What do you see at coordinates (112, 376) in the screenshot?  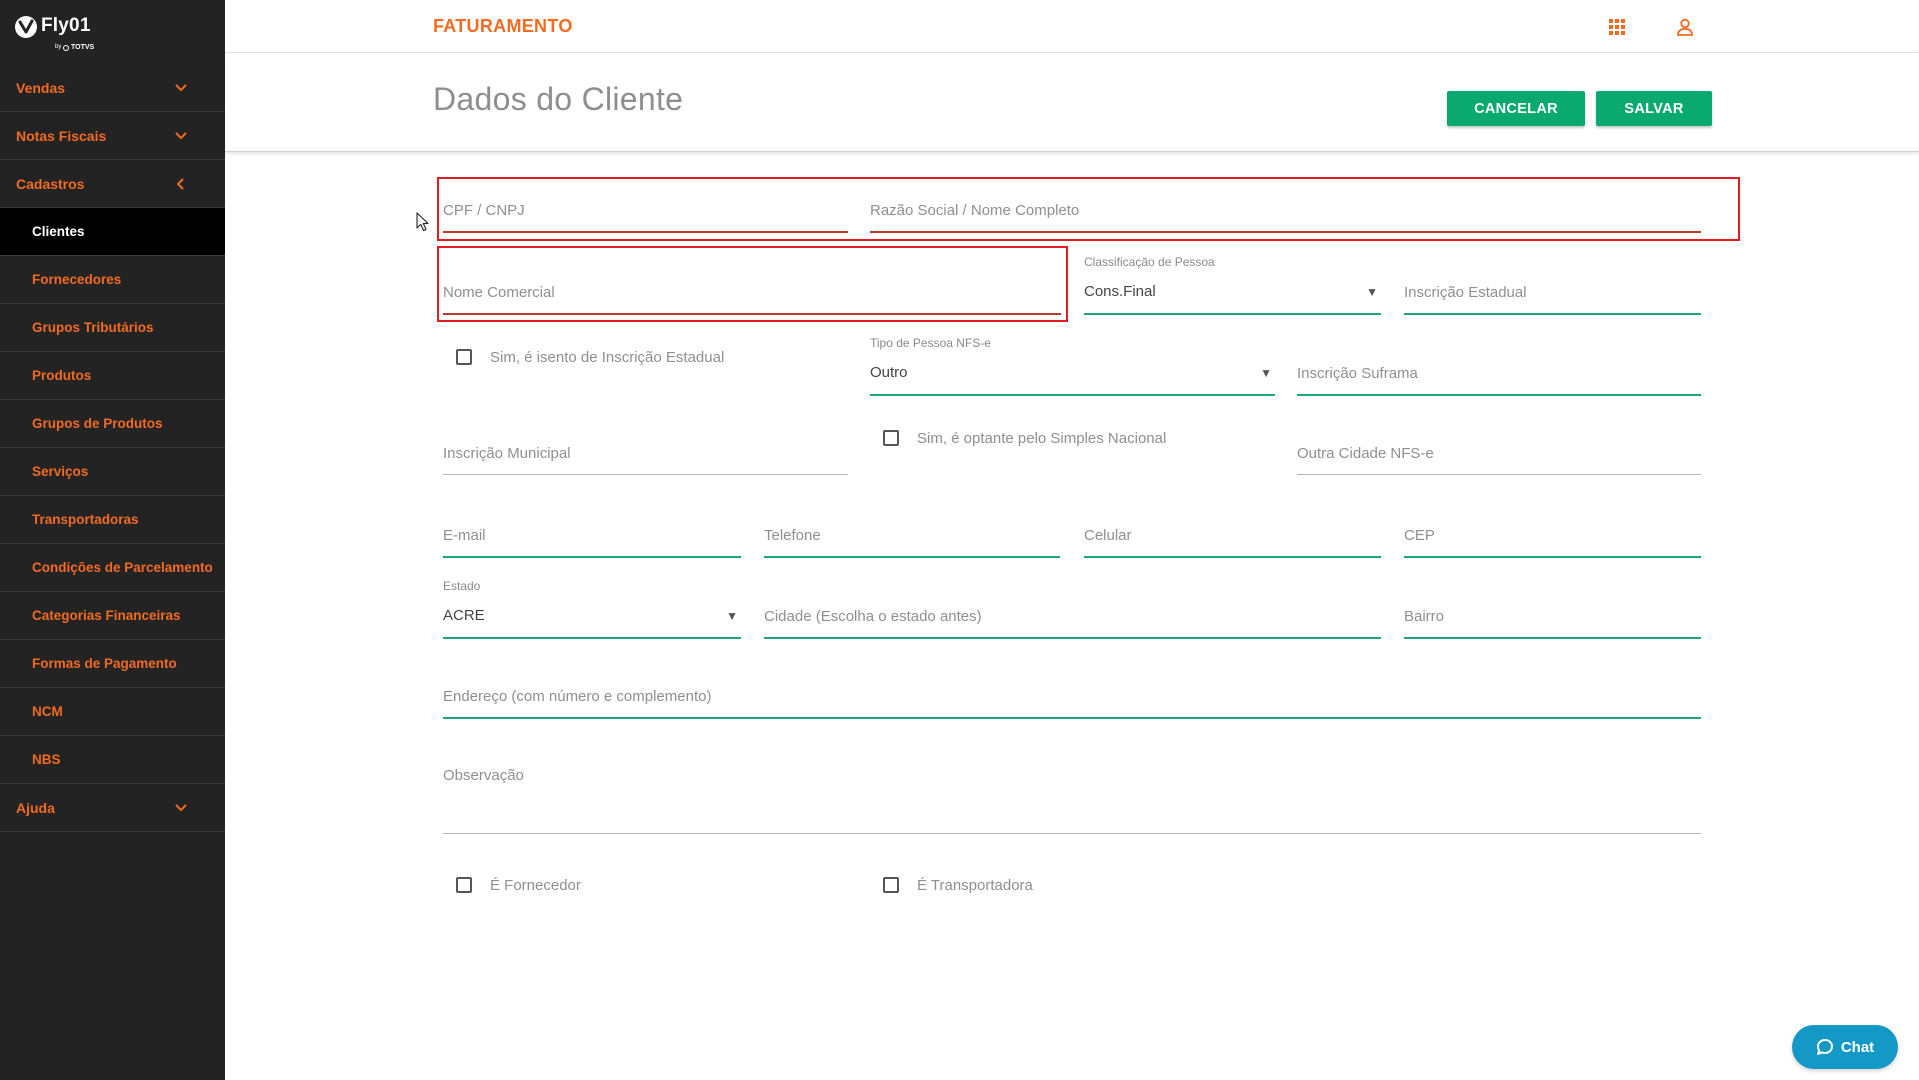 I see `sidebar-item-produtos: Produtos` at bounding box center [112, 376].